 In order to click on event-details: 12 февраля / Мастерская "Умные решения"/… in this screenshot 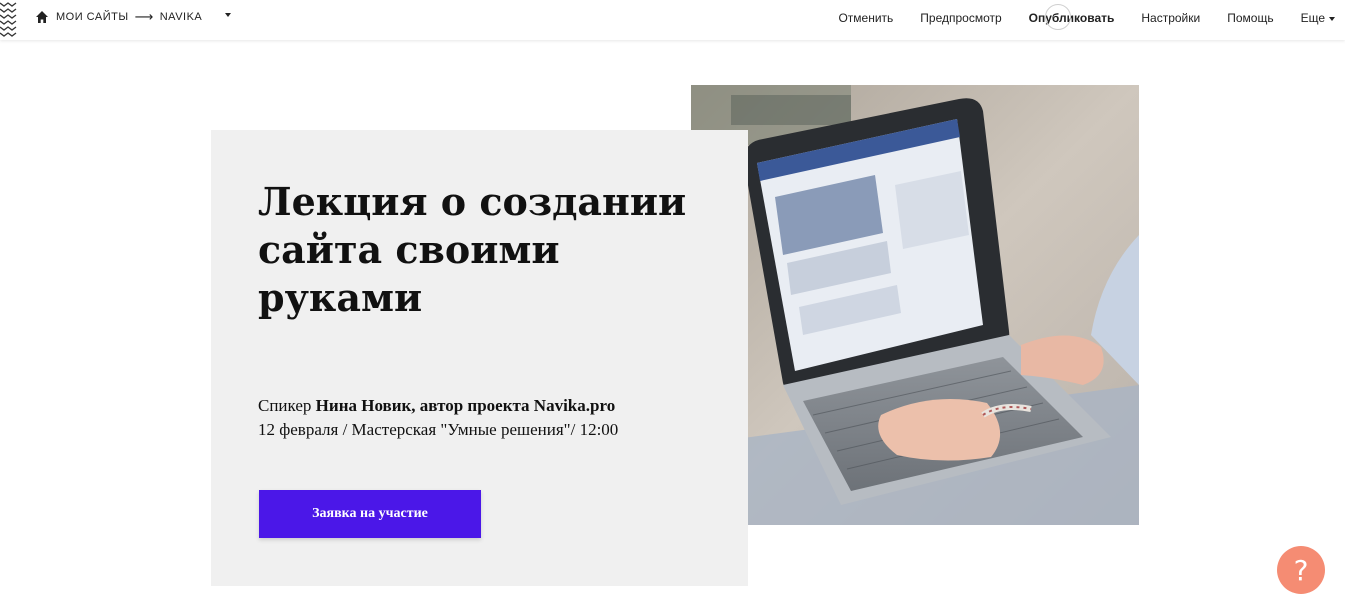, I will do `click(438, 429)`.